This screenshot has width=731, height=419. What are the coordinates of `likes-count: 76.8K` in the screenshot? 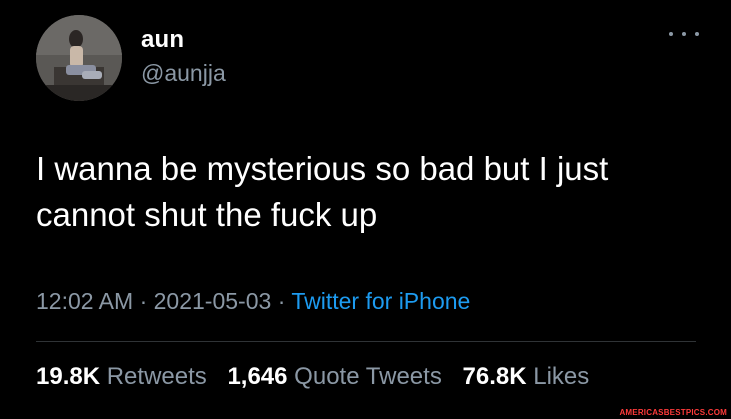 It's located at (494, 376).